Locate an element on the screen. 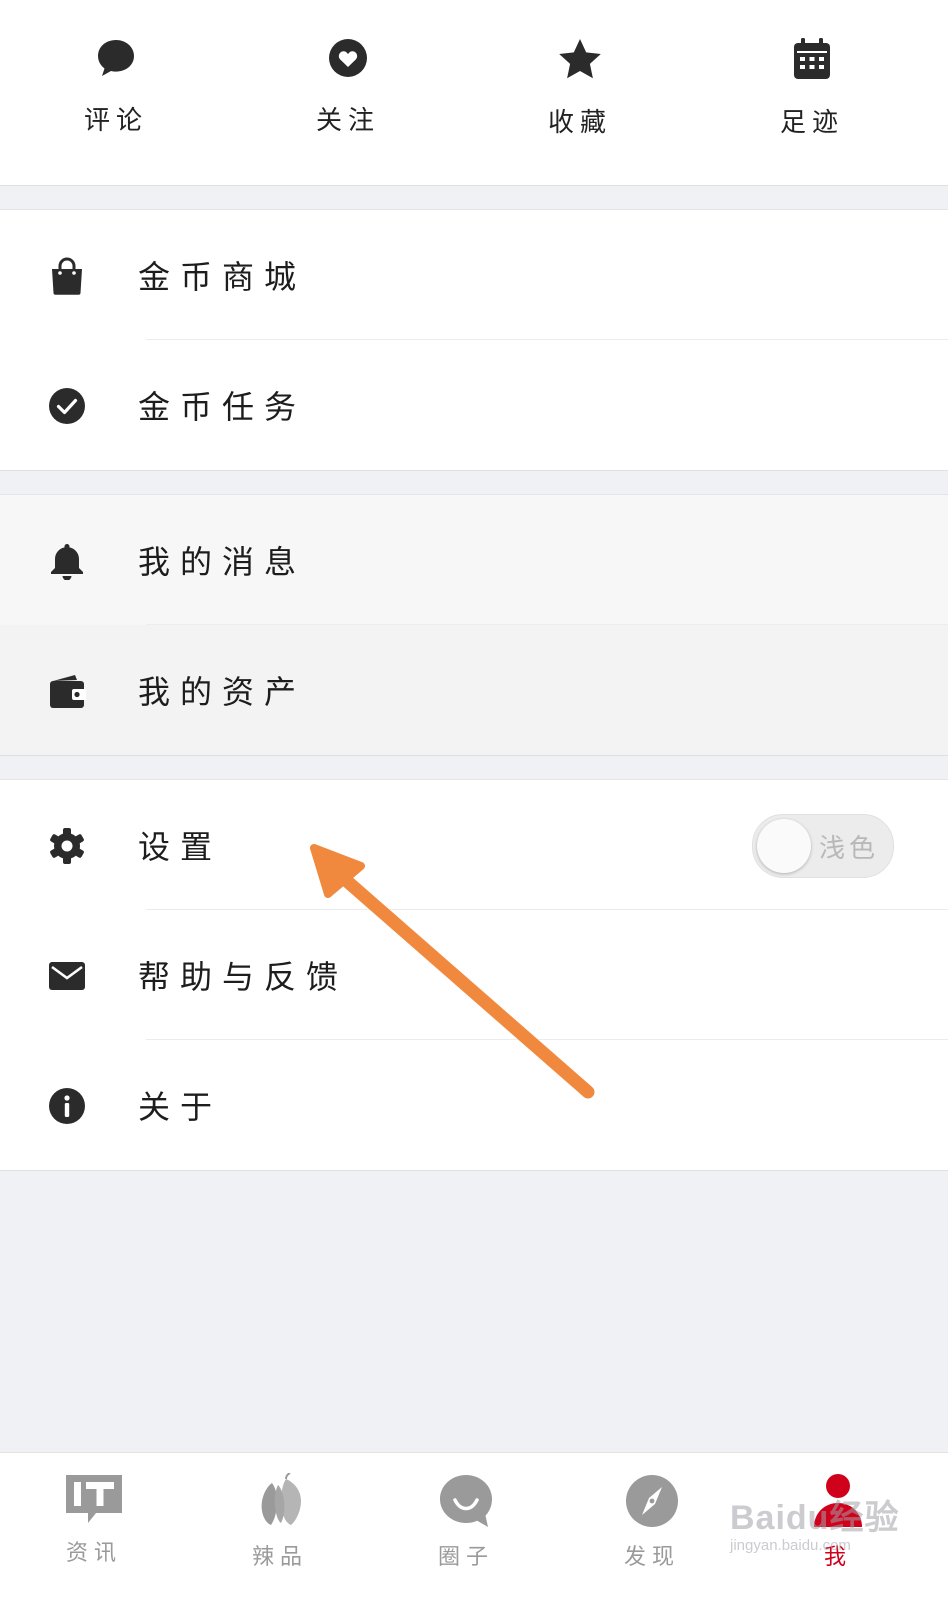 The width and height of the screenshot is (948, 1601). compass-icon is located at coordinates (652, 1501).